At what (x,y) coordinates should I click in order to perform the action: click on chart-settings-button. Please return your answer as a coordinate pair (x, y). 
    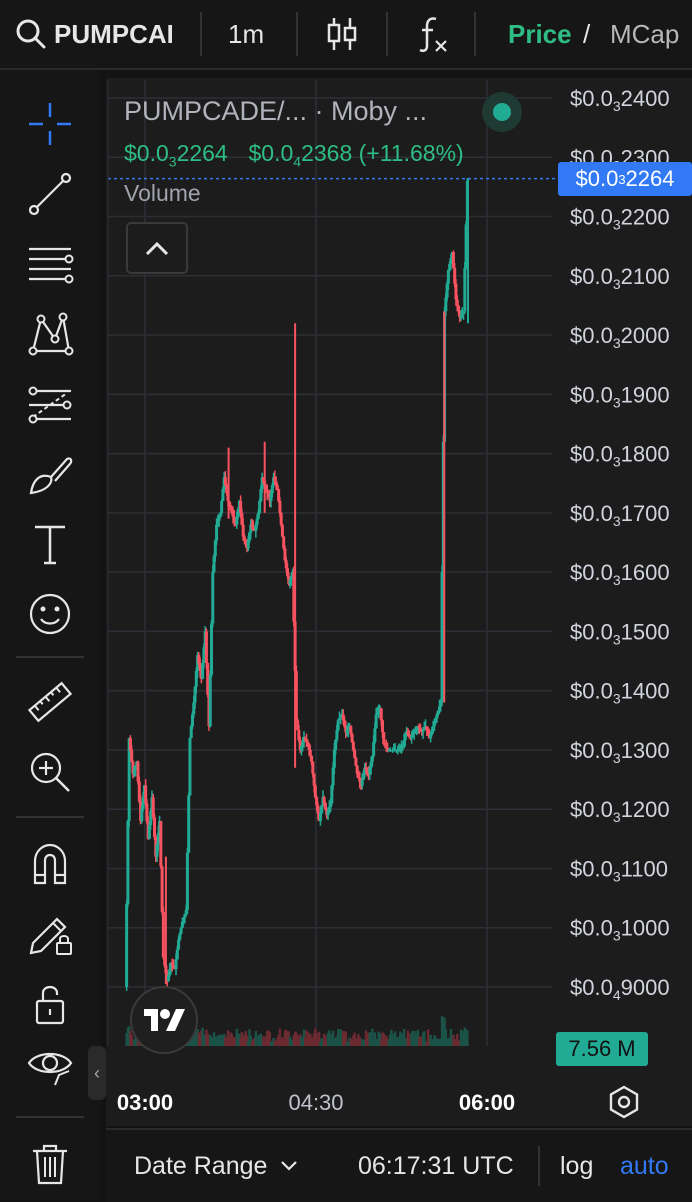
    Looking at the image, I should click on (624, 1102).